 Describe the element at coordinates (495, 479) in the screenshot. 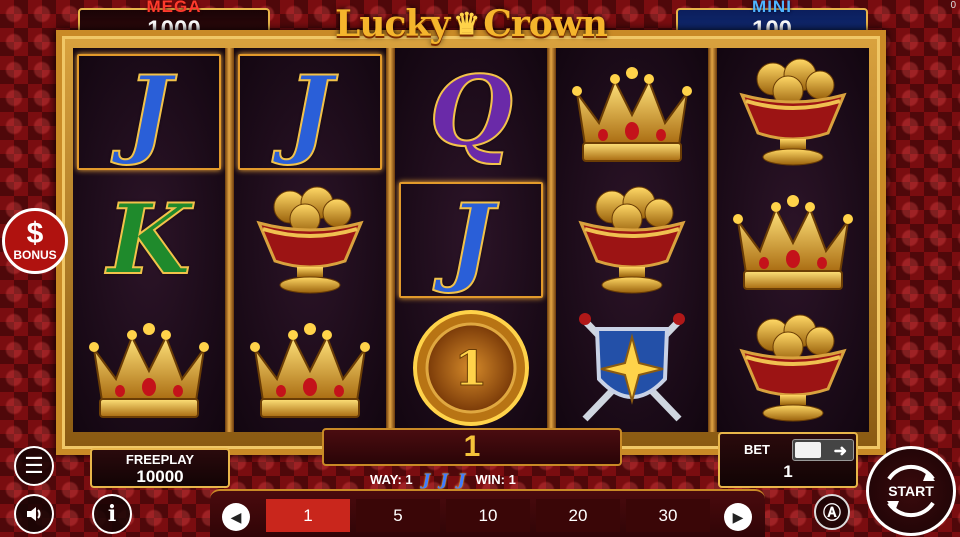

I see `win-label: WIN: 1` at that location.